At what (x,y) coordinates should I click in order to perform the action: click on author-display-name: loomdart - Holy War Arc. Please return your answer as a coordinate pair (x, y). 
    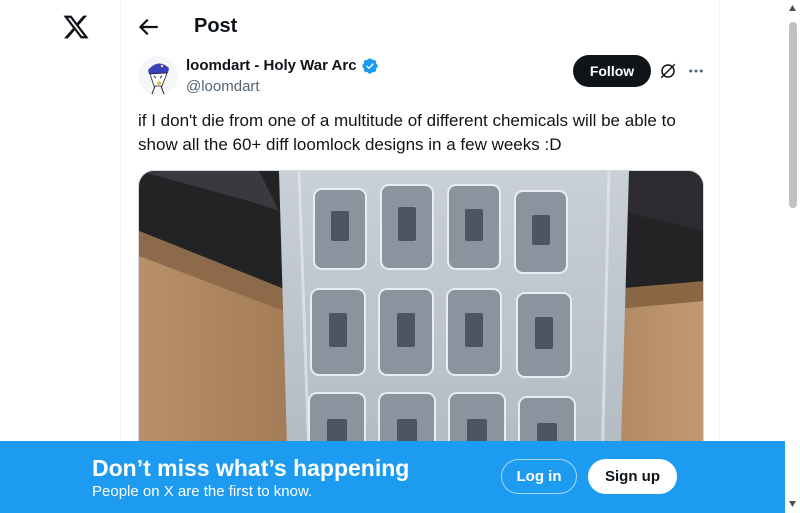
    Looking at the image, I should click on (271, 66).